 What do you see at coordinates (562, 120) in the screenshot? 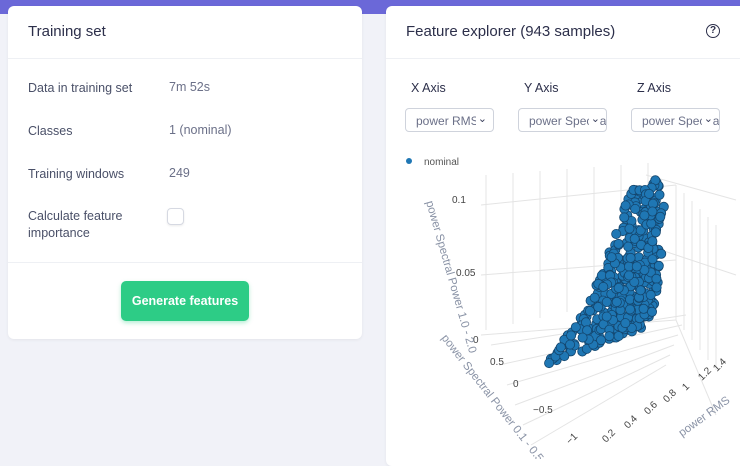
I see `y-axis-select: power Spectral Power 0.1 - 0.5⌄` at bounding box center [562, 120].